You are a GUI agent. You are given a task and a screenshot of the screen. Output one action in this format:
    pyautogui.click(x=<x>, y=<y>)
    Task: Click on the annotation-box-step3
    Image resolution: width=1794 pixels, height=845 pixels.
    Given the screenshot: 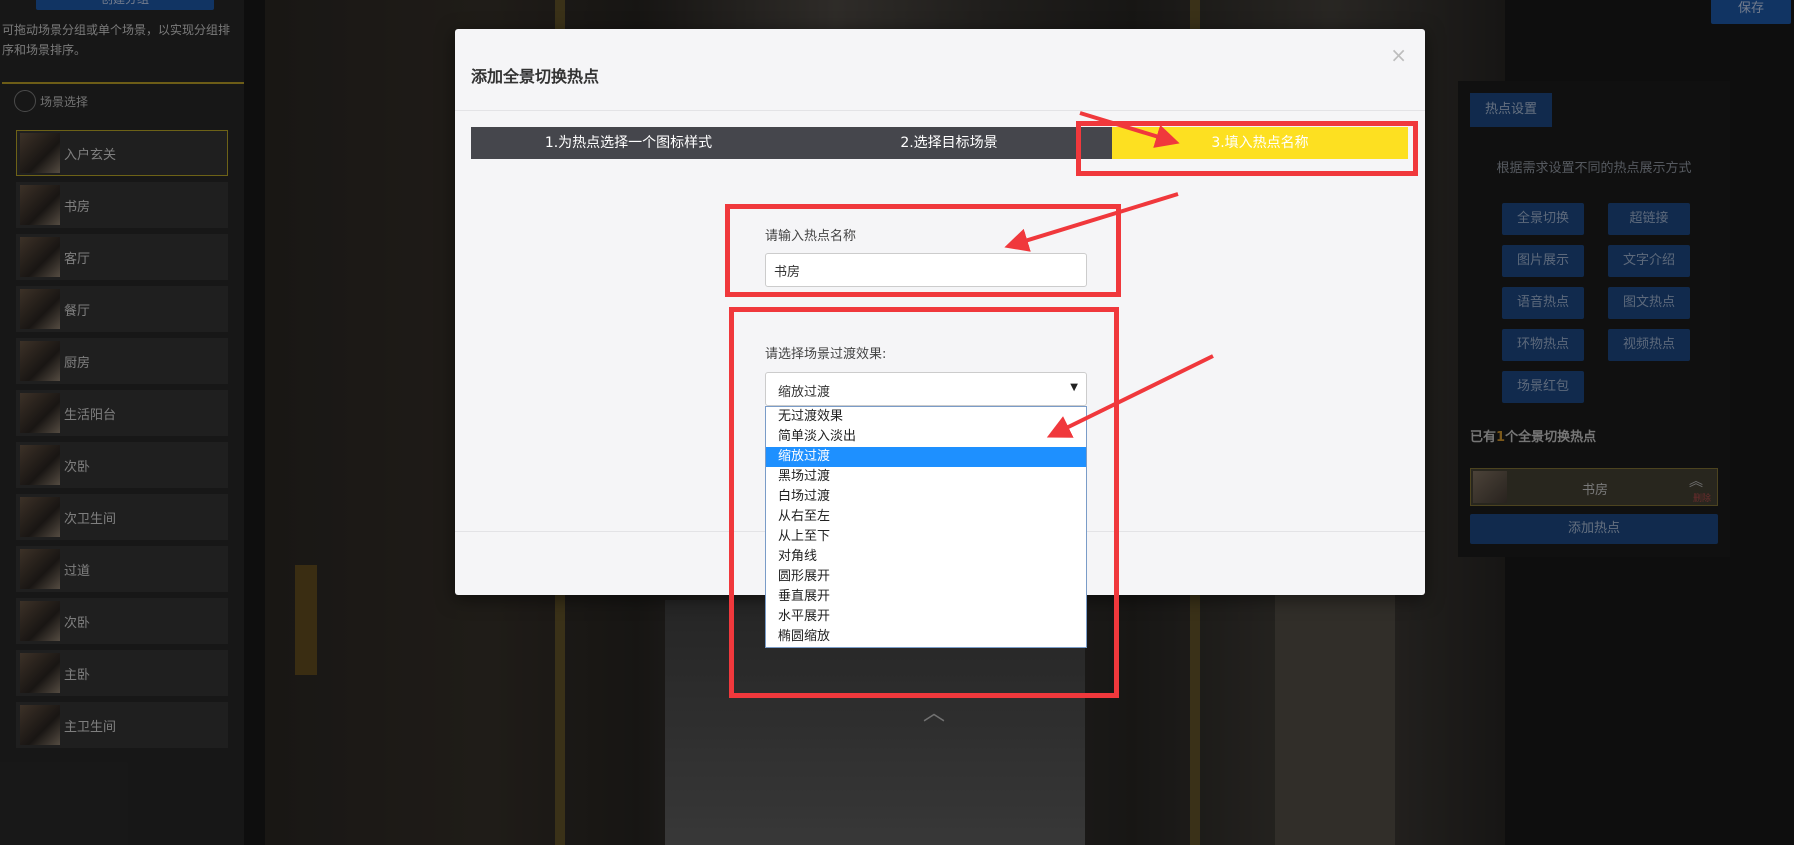 What is the action you would take?
    pyautogui.click(x=1247, y=148)
    